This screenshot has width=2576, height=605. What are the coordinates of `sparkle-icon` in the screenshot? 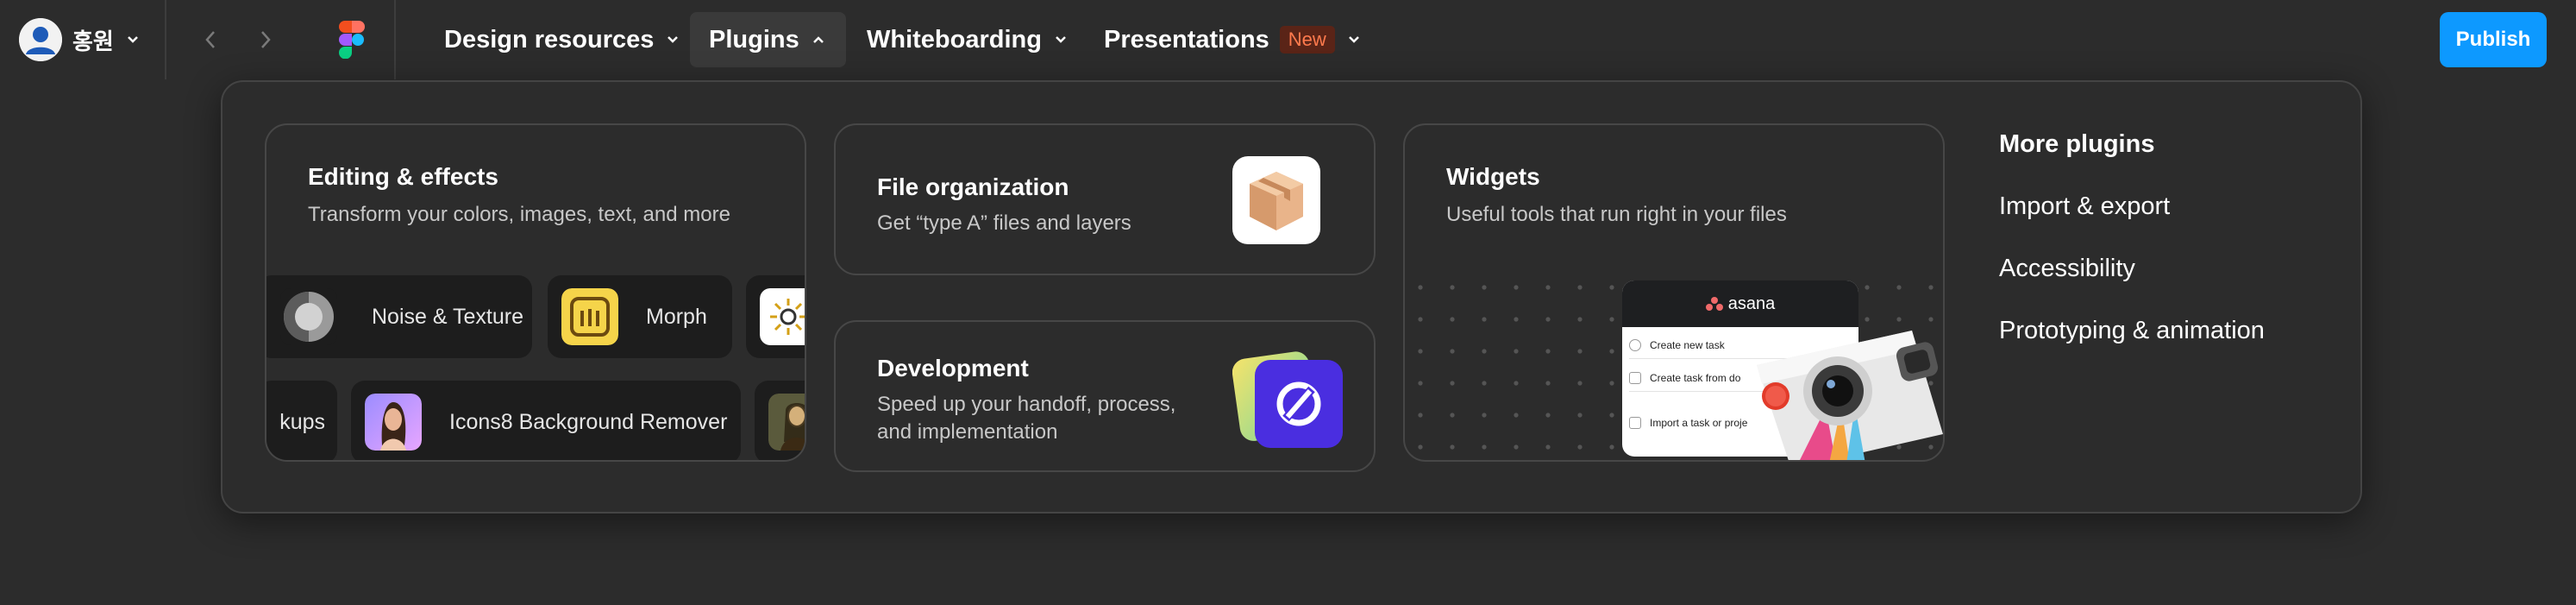 It's located at (782, 317).